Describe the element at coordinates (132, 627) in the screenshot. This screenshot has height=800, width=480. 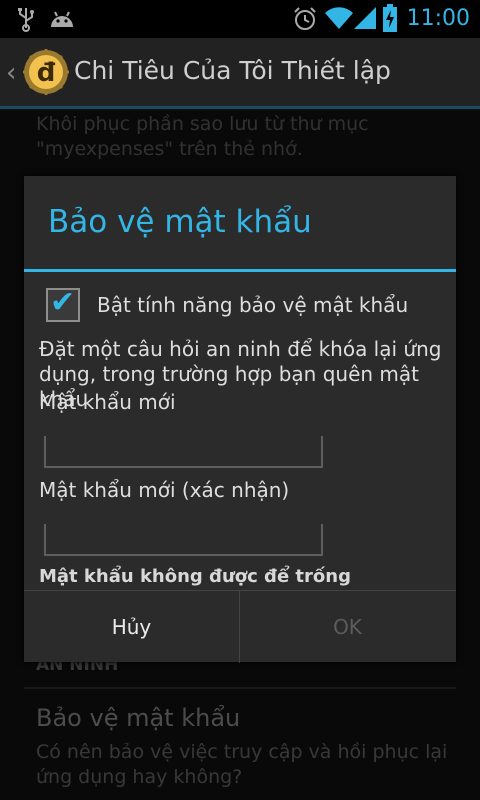
I see `cancel-button: Hủy` at that location.